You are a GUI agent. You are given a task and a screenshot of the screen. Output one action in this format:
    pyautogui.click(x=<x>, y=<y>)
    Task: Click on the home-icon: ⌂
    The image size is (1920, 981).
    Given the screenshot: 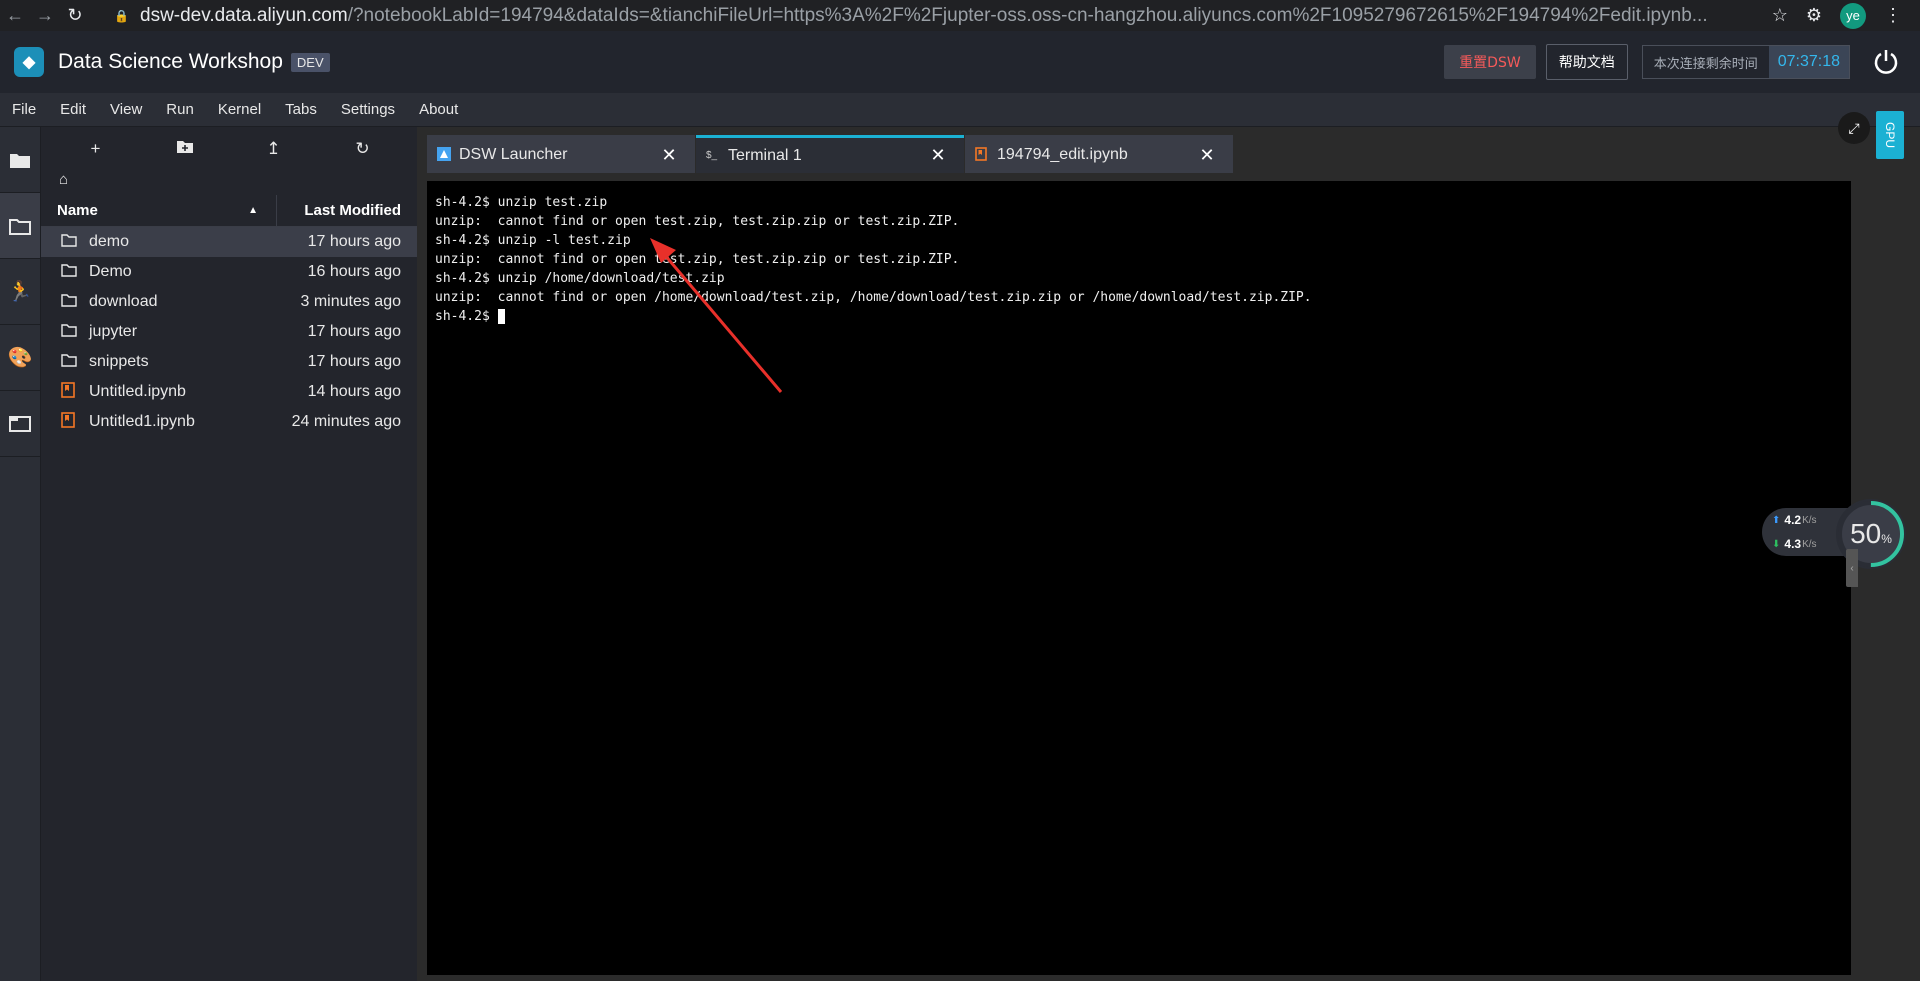 What is the action you would take?
    pyautogui.click(x=63, y=179)
    